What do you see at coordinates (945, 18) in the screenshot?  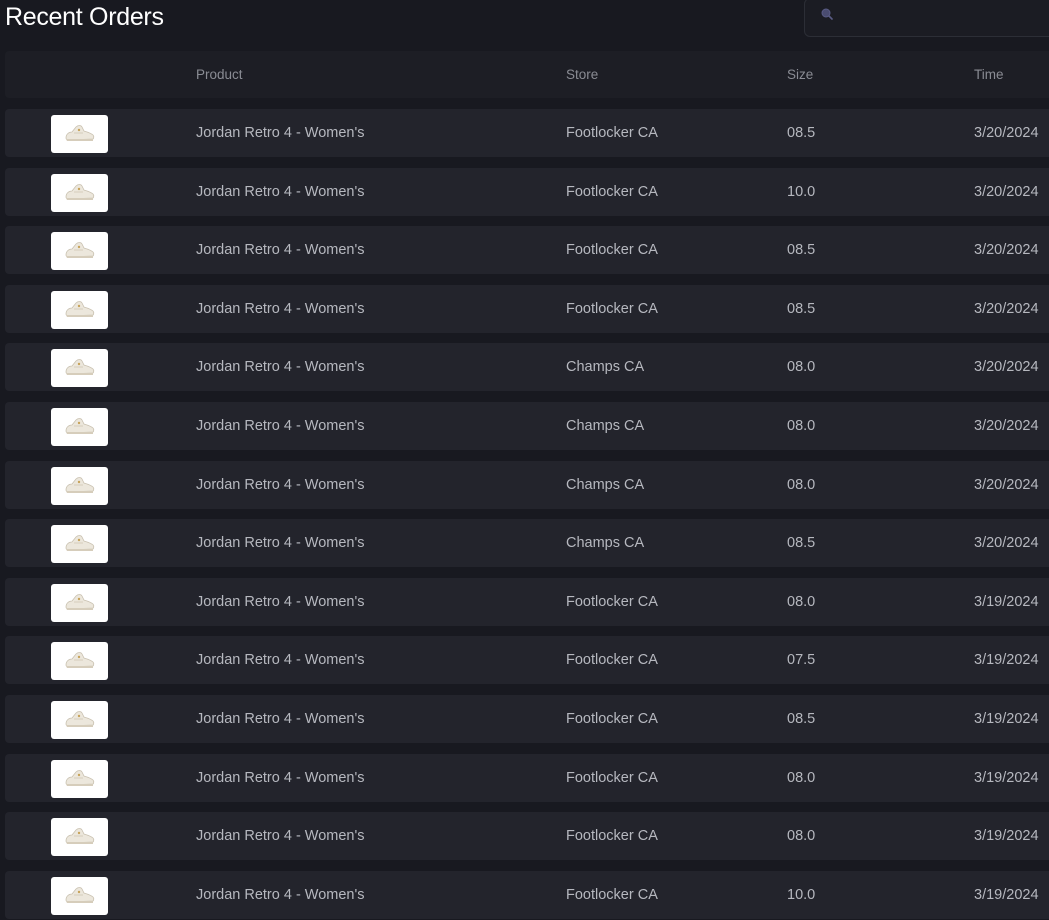 I see `search-input` at bounding box center [945, 18].